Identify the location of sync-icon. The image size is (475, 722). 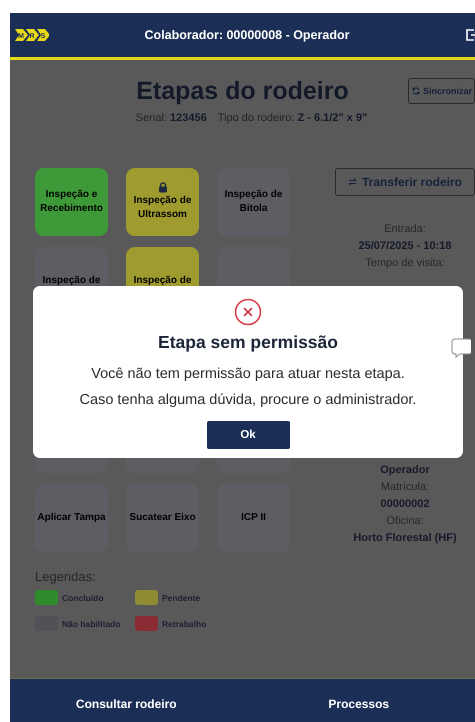
(416, 91).